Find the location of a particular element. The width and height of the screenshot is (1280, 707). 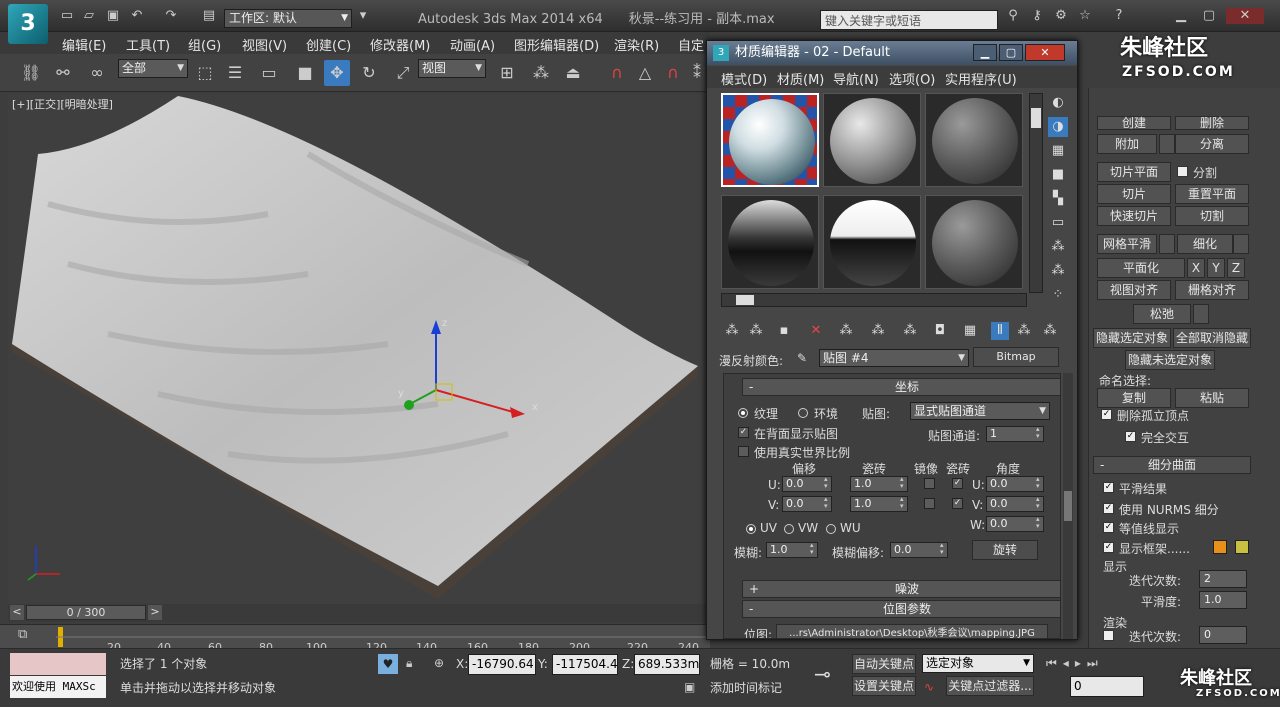

texture-radio is located at coordinates (743, 413).